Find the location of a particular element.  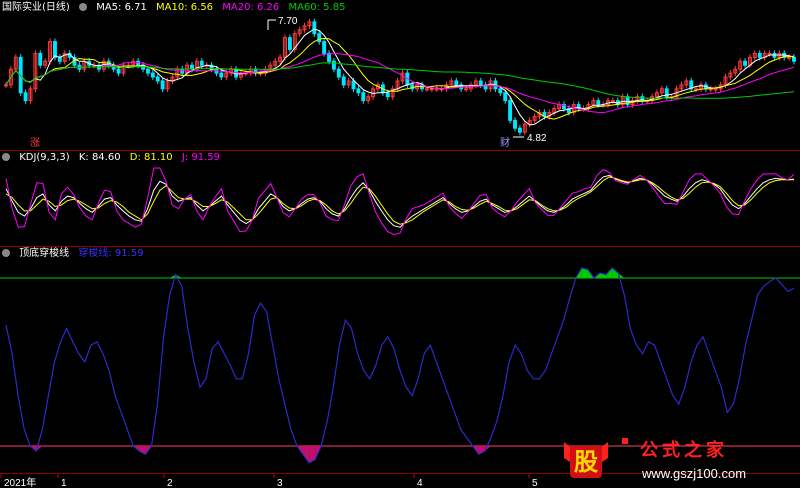

kdj-k-line is located at coordinates (400, 201).